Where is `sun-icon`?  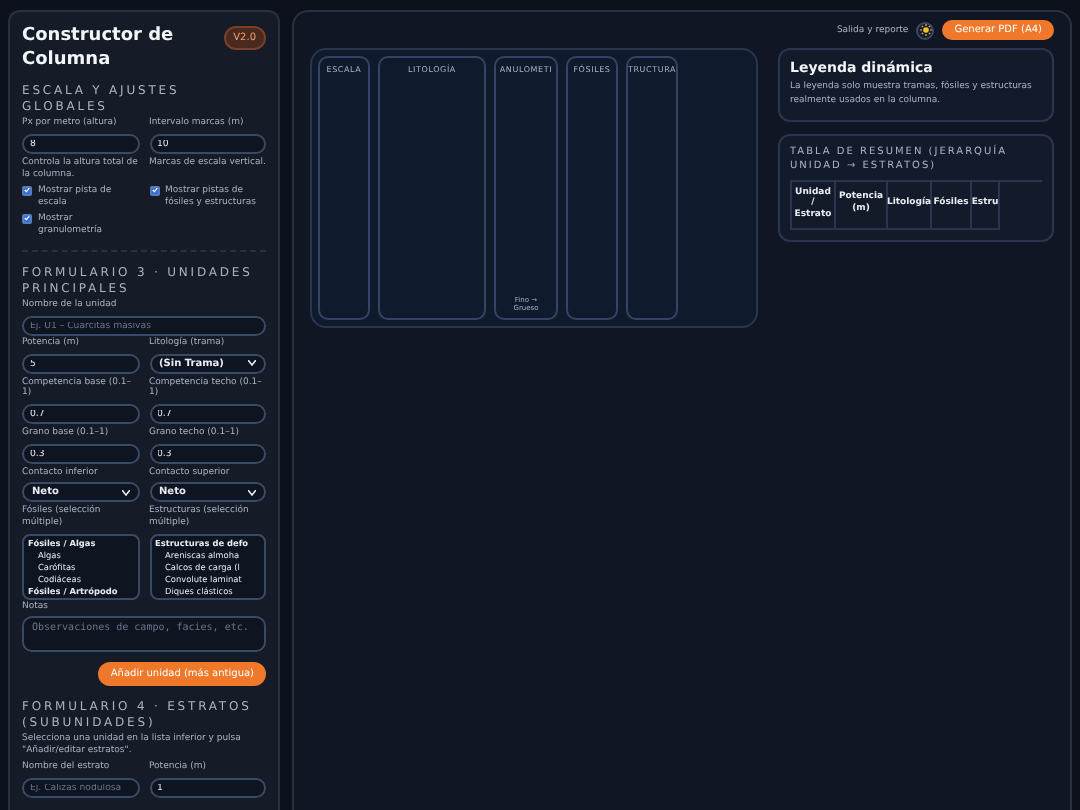 sun-icon is located at coordinates (925, 30).